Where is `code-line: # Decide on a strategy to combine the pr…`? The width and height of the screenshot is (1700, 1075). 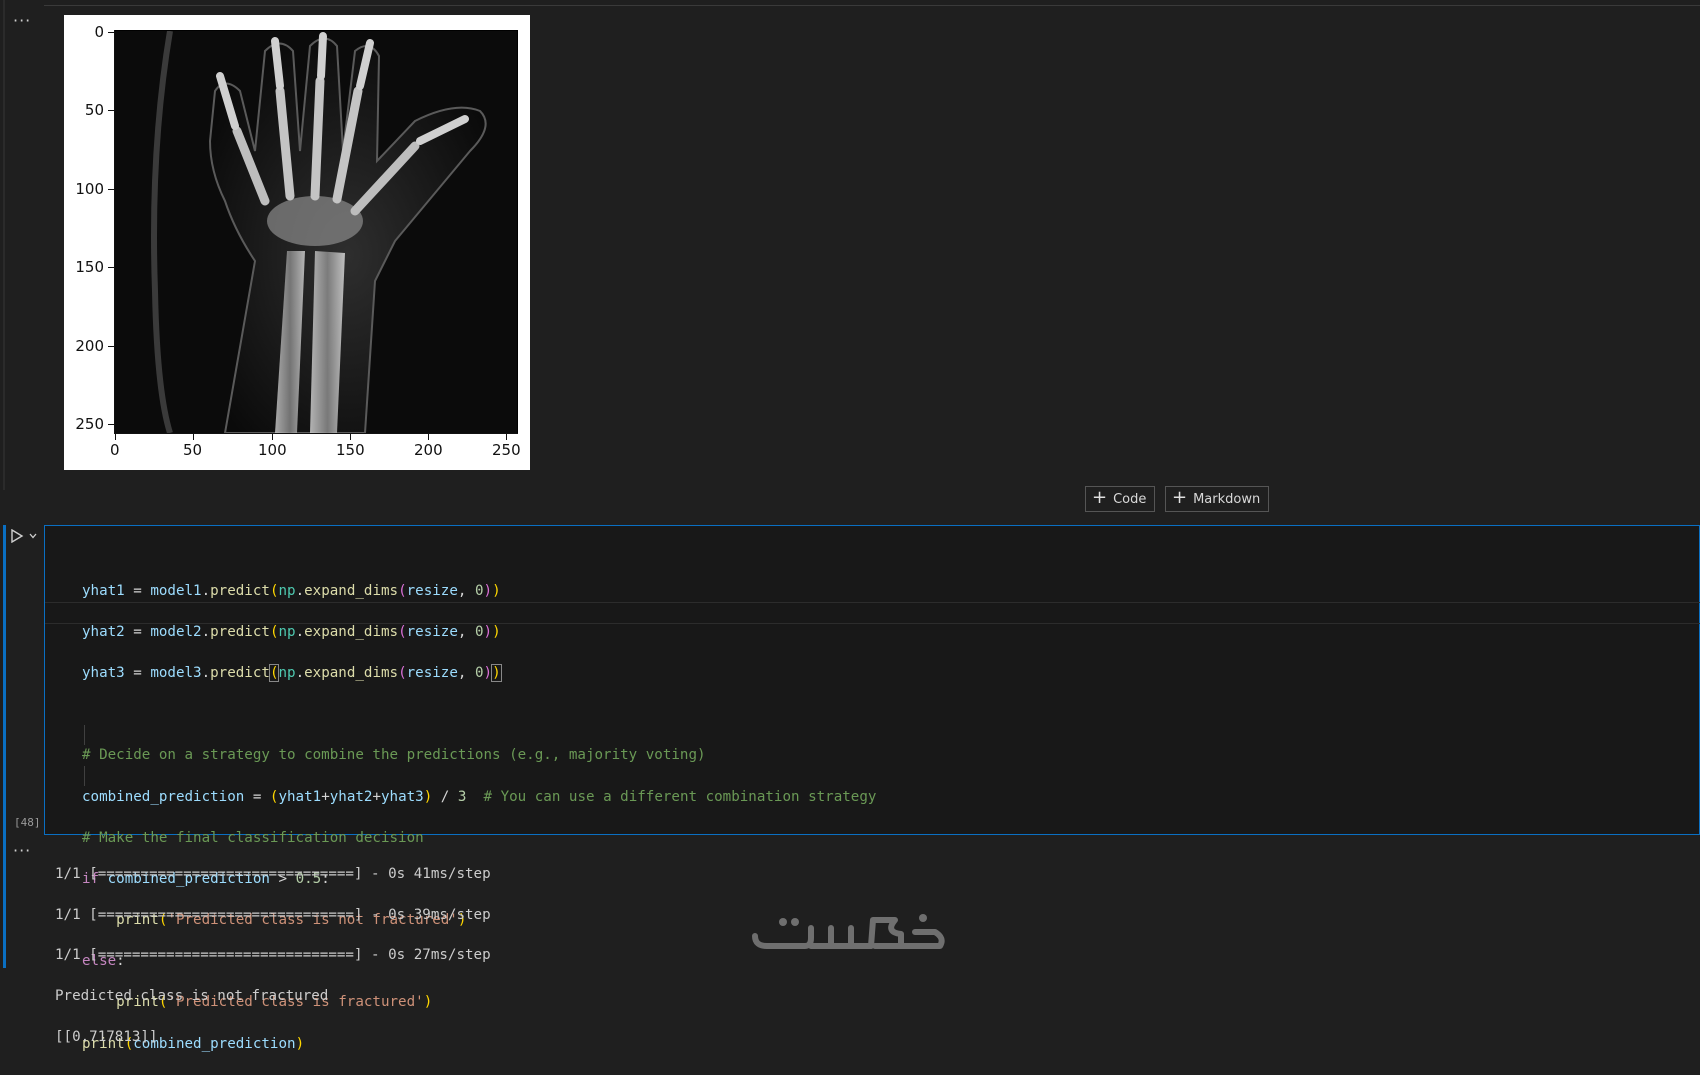 code-line: # Decide on a strategy to combine the pr… is located at coordinates (394, 755).